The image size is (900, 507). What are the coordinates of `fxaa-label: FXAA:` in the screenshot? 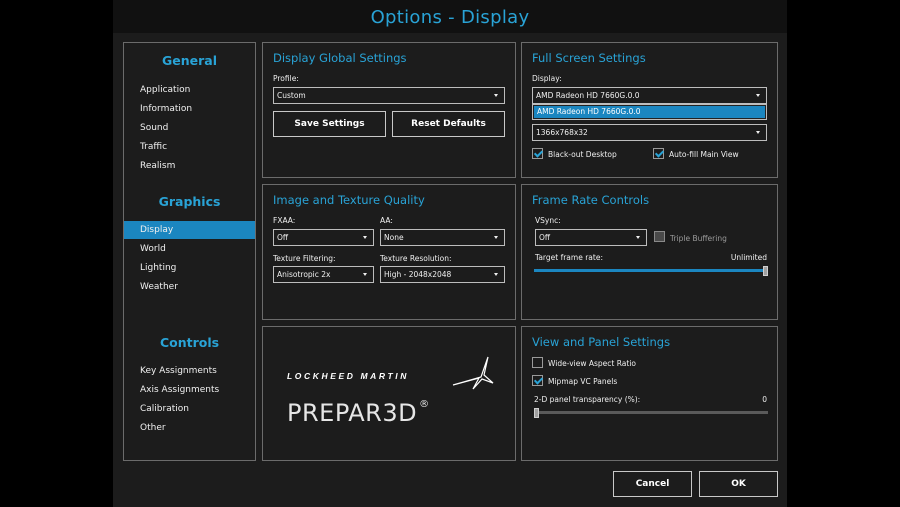 It's located at (284, 220).